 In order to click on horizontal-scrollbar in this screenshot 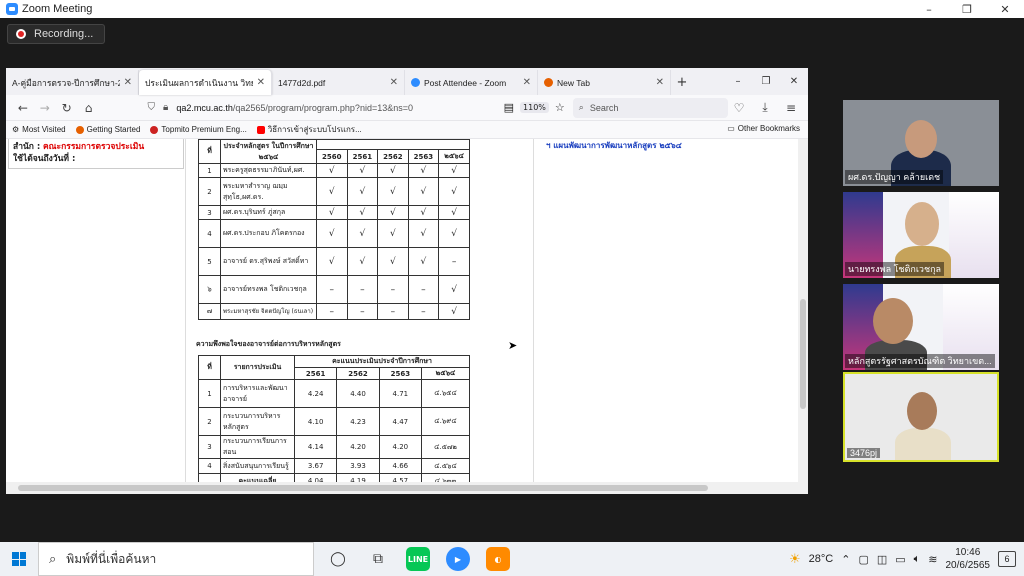, I will do `click(407, 488)`.